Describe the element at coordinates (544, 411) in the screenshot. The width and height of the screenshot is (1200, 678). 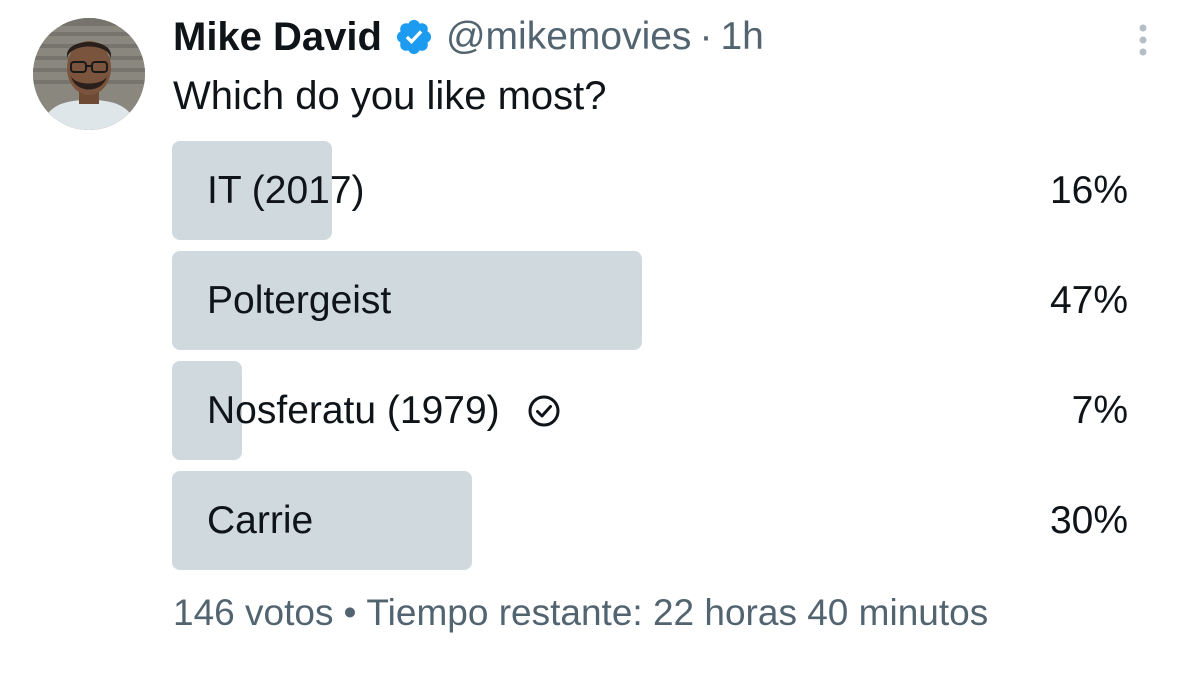
I see `check-circle-icon` at that location.